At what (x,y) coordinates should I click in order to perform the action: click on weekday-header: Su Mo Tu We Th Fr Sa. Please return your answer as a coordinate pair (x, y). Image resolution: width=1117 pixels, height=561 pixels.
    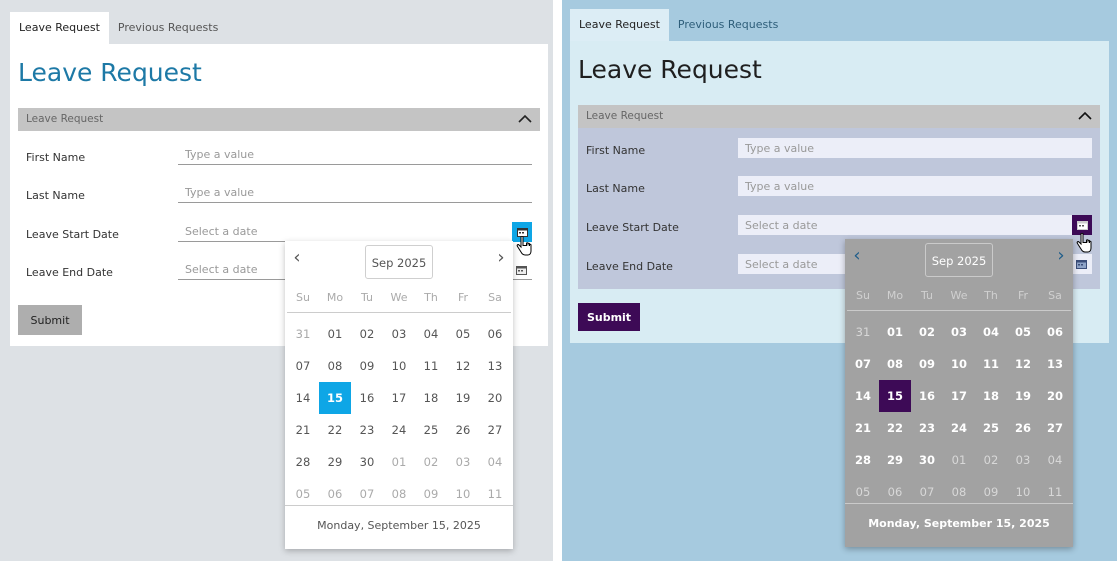
    Looking at the image, I should click on (959, 295).